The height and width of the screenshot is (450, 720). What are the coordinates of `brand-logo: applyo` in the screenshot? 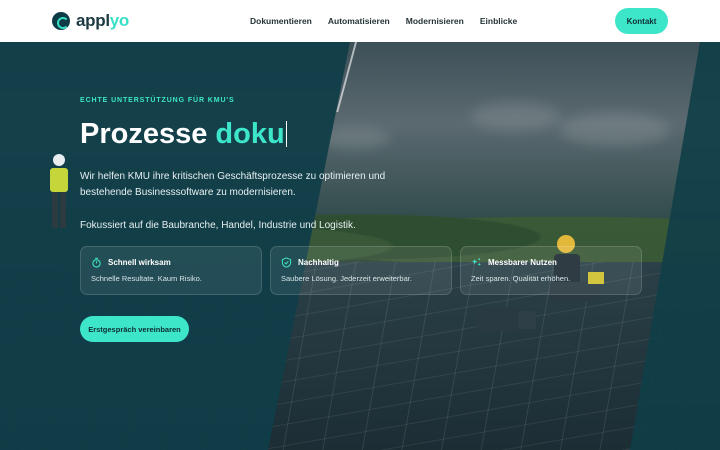 It's located at (90, 21).